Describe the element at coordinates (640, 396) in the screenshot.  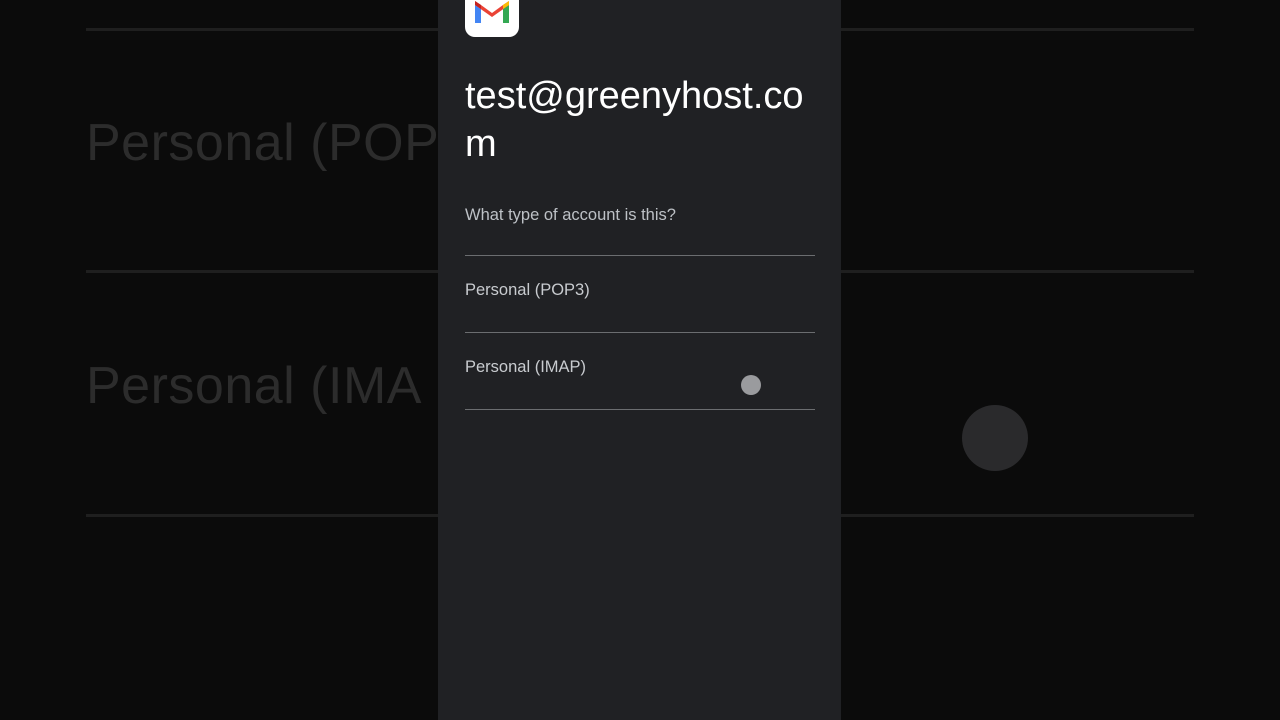
I see `option-personal-imap: Personal (IMAP)` at that location.